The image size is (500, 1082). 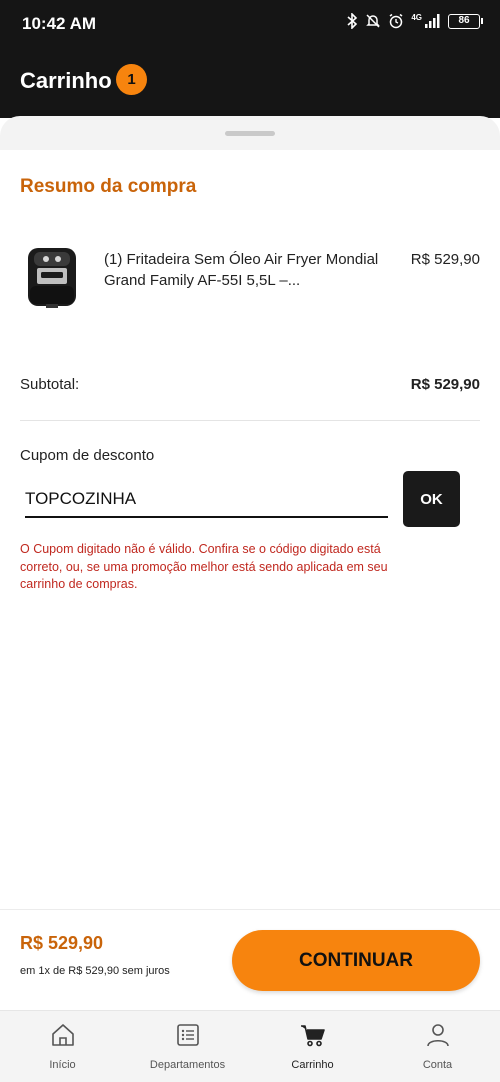 What do you see at coordinates (62, 1065) in the screenshot?
I see `nav-label-inicio: Início` at bounding box center [62, 1065].